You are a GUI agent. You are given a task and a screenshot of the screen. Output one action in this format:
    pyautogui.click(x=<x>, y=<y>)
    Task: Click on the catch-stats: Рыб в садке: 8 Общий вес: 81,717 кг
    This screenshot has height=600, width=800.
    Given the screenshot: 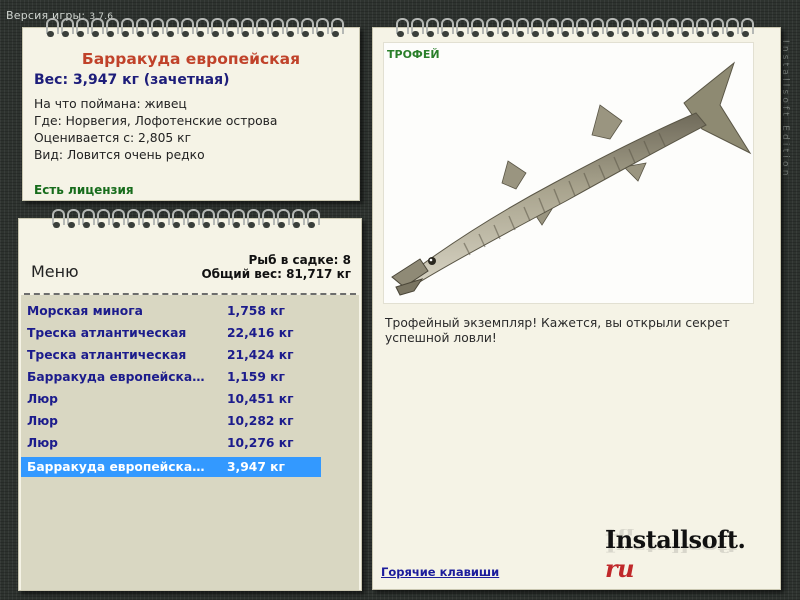 What is the action you would take?
    pyautogui.click(x=276, y=267)
    